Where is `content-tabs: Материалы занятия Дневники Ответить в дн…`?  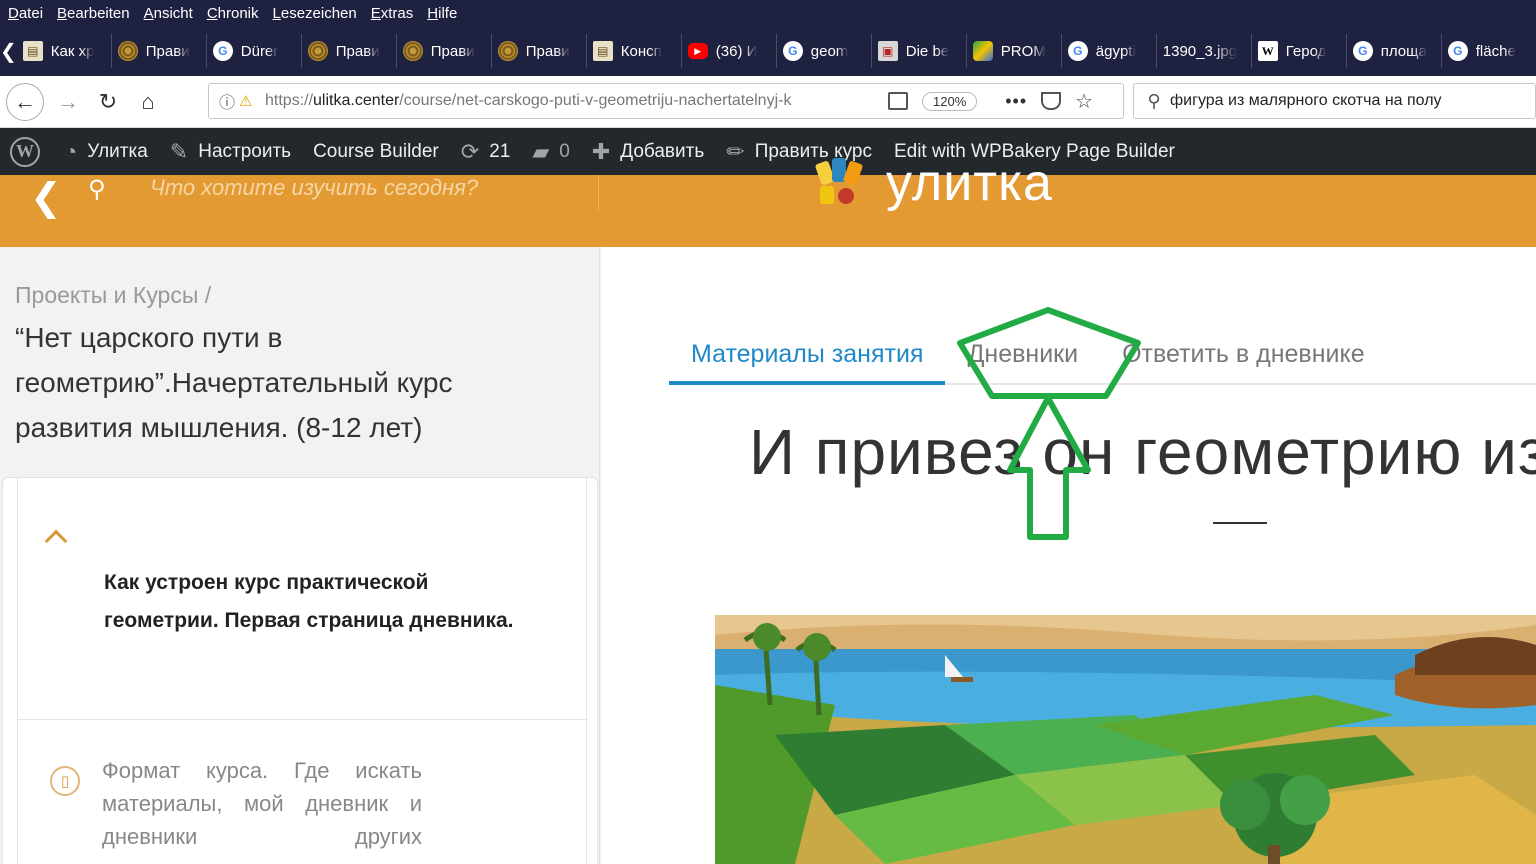 content-tabs: Материалы занятия Дневники Ответить в дн… is located at coordinates (1102, 361).